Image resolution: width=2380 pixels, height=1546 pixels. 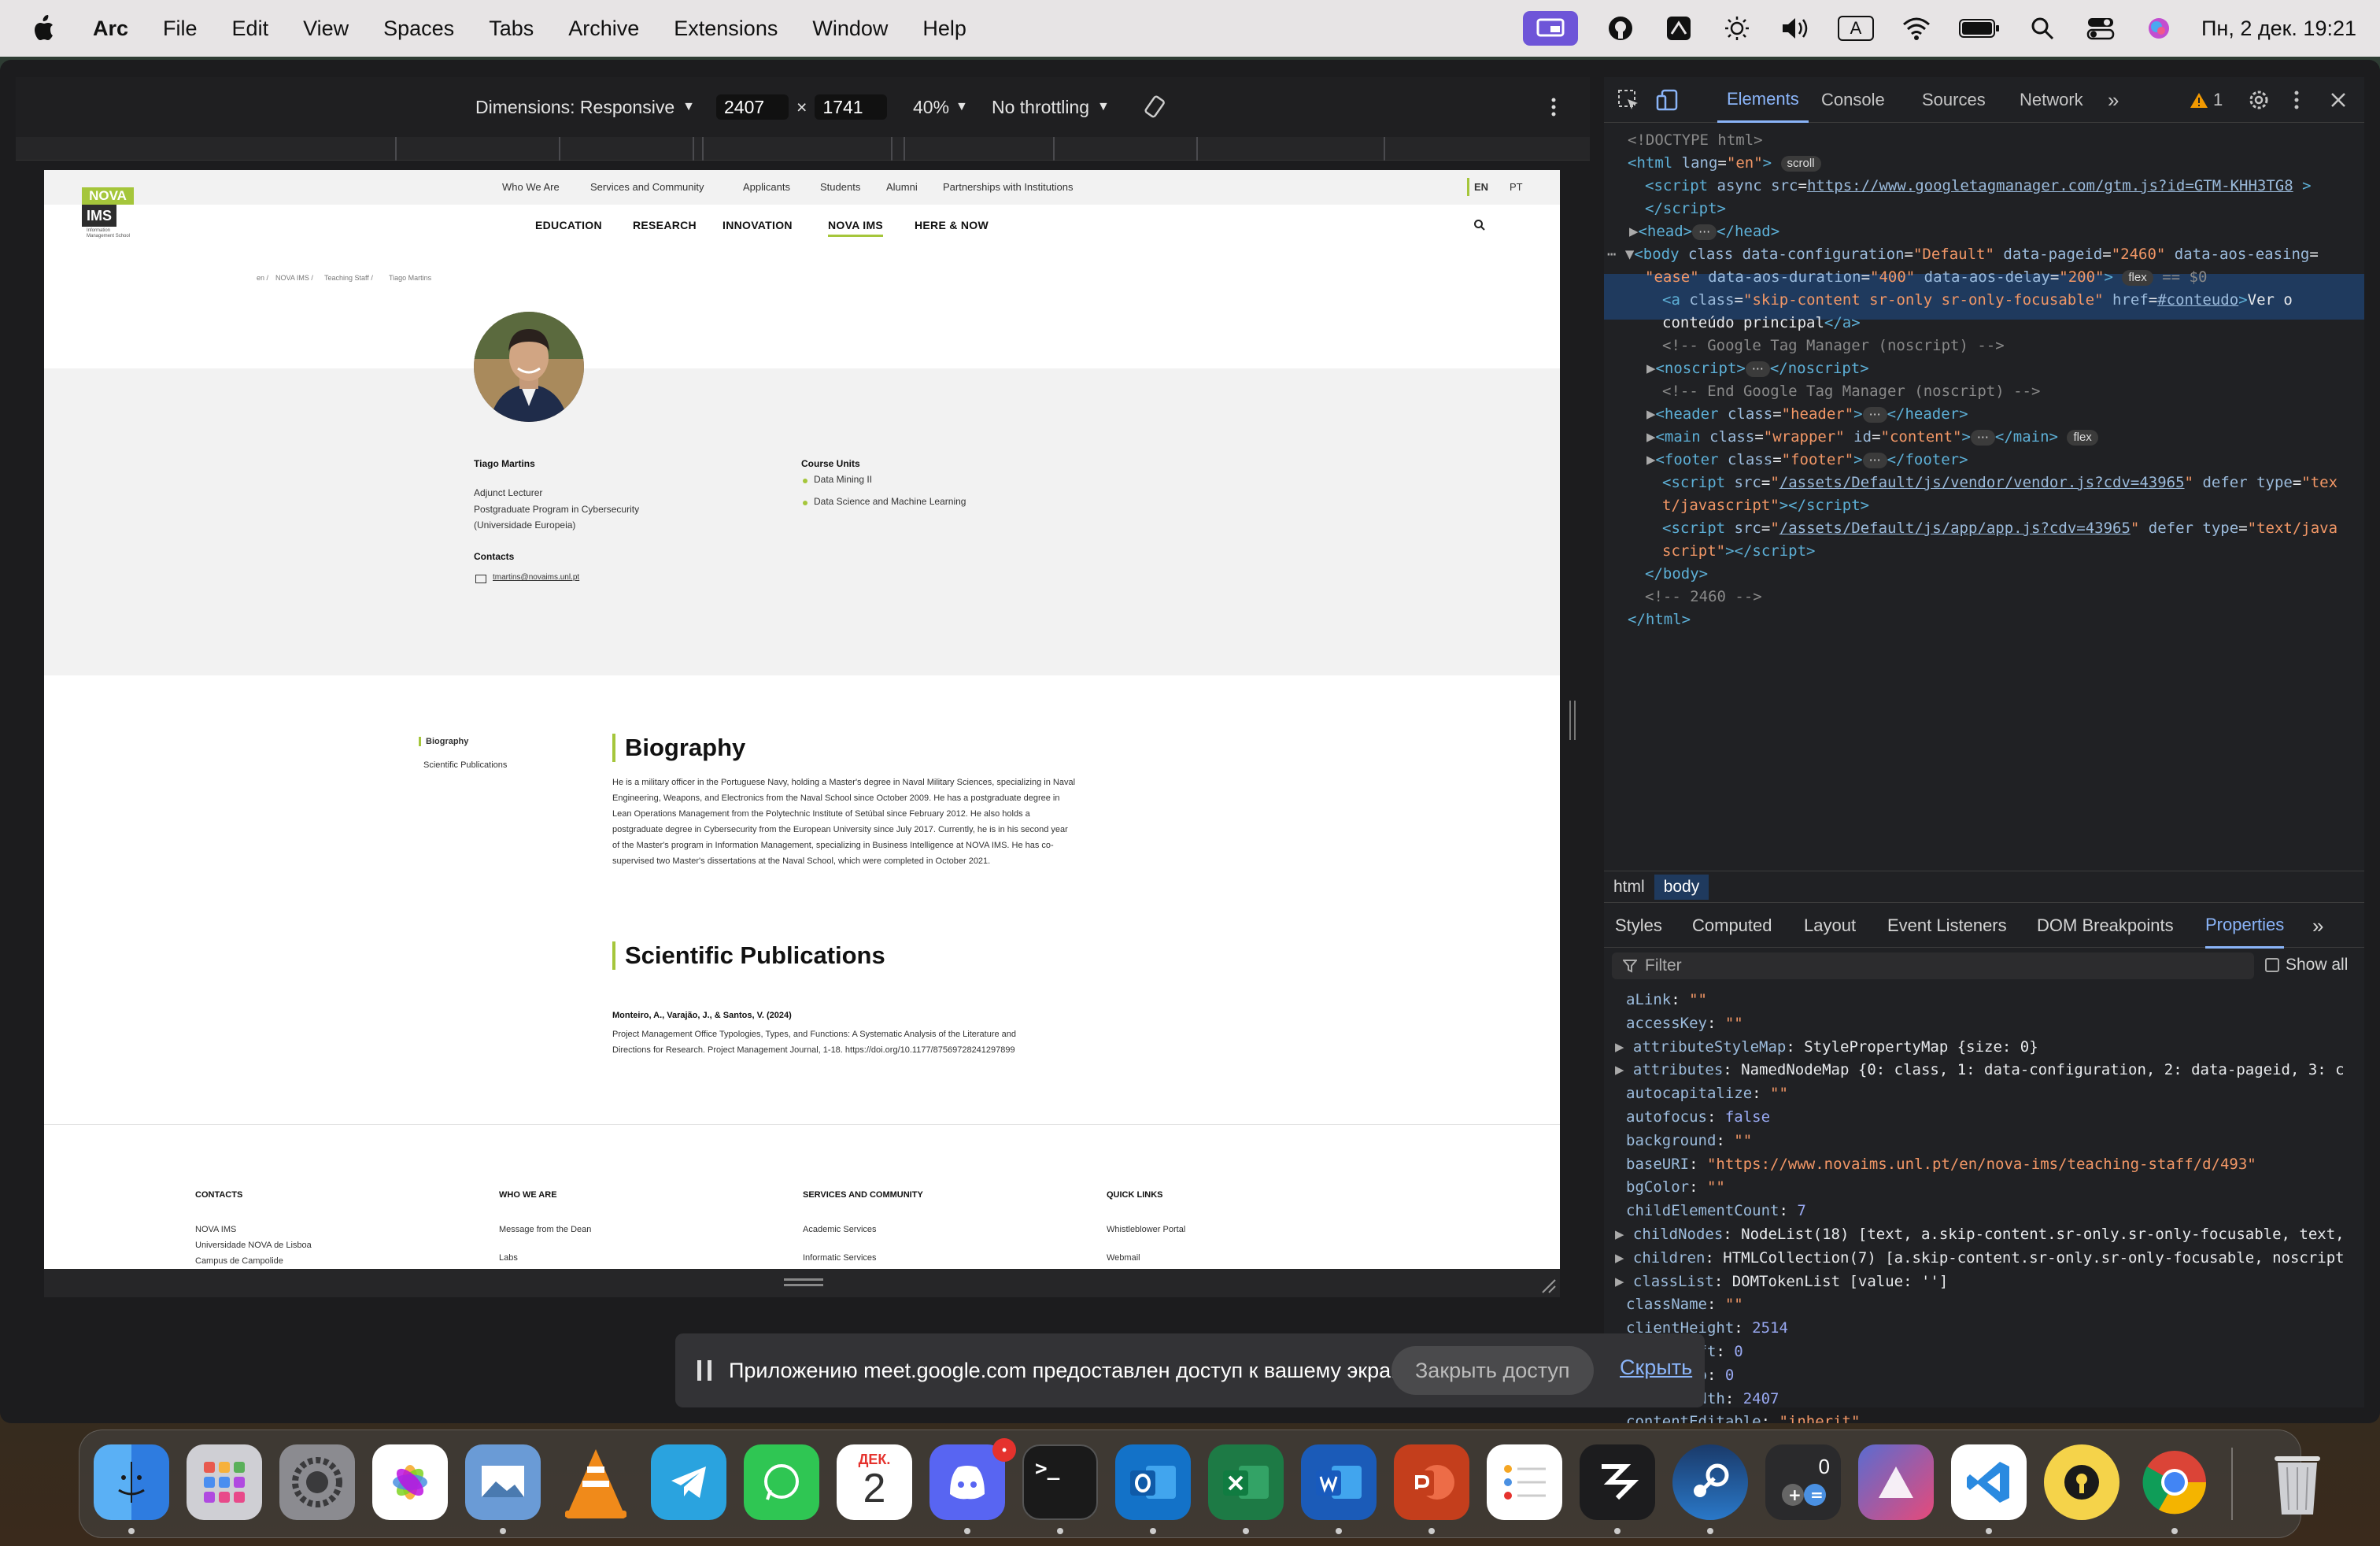 What do you see at coordinates (1704, 232) in the screenshot?
I see `dom-head: ▶<head> ⋯ </head>` at bounding box center [1704, 232].